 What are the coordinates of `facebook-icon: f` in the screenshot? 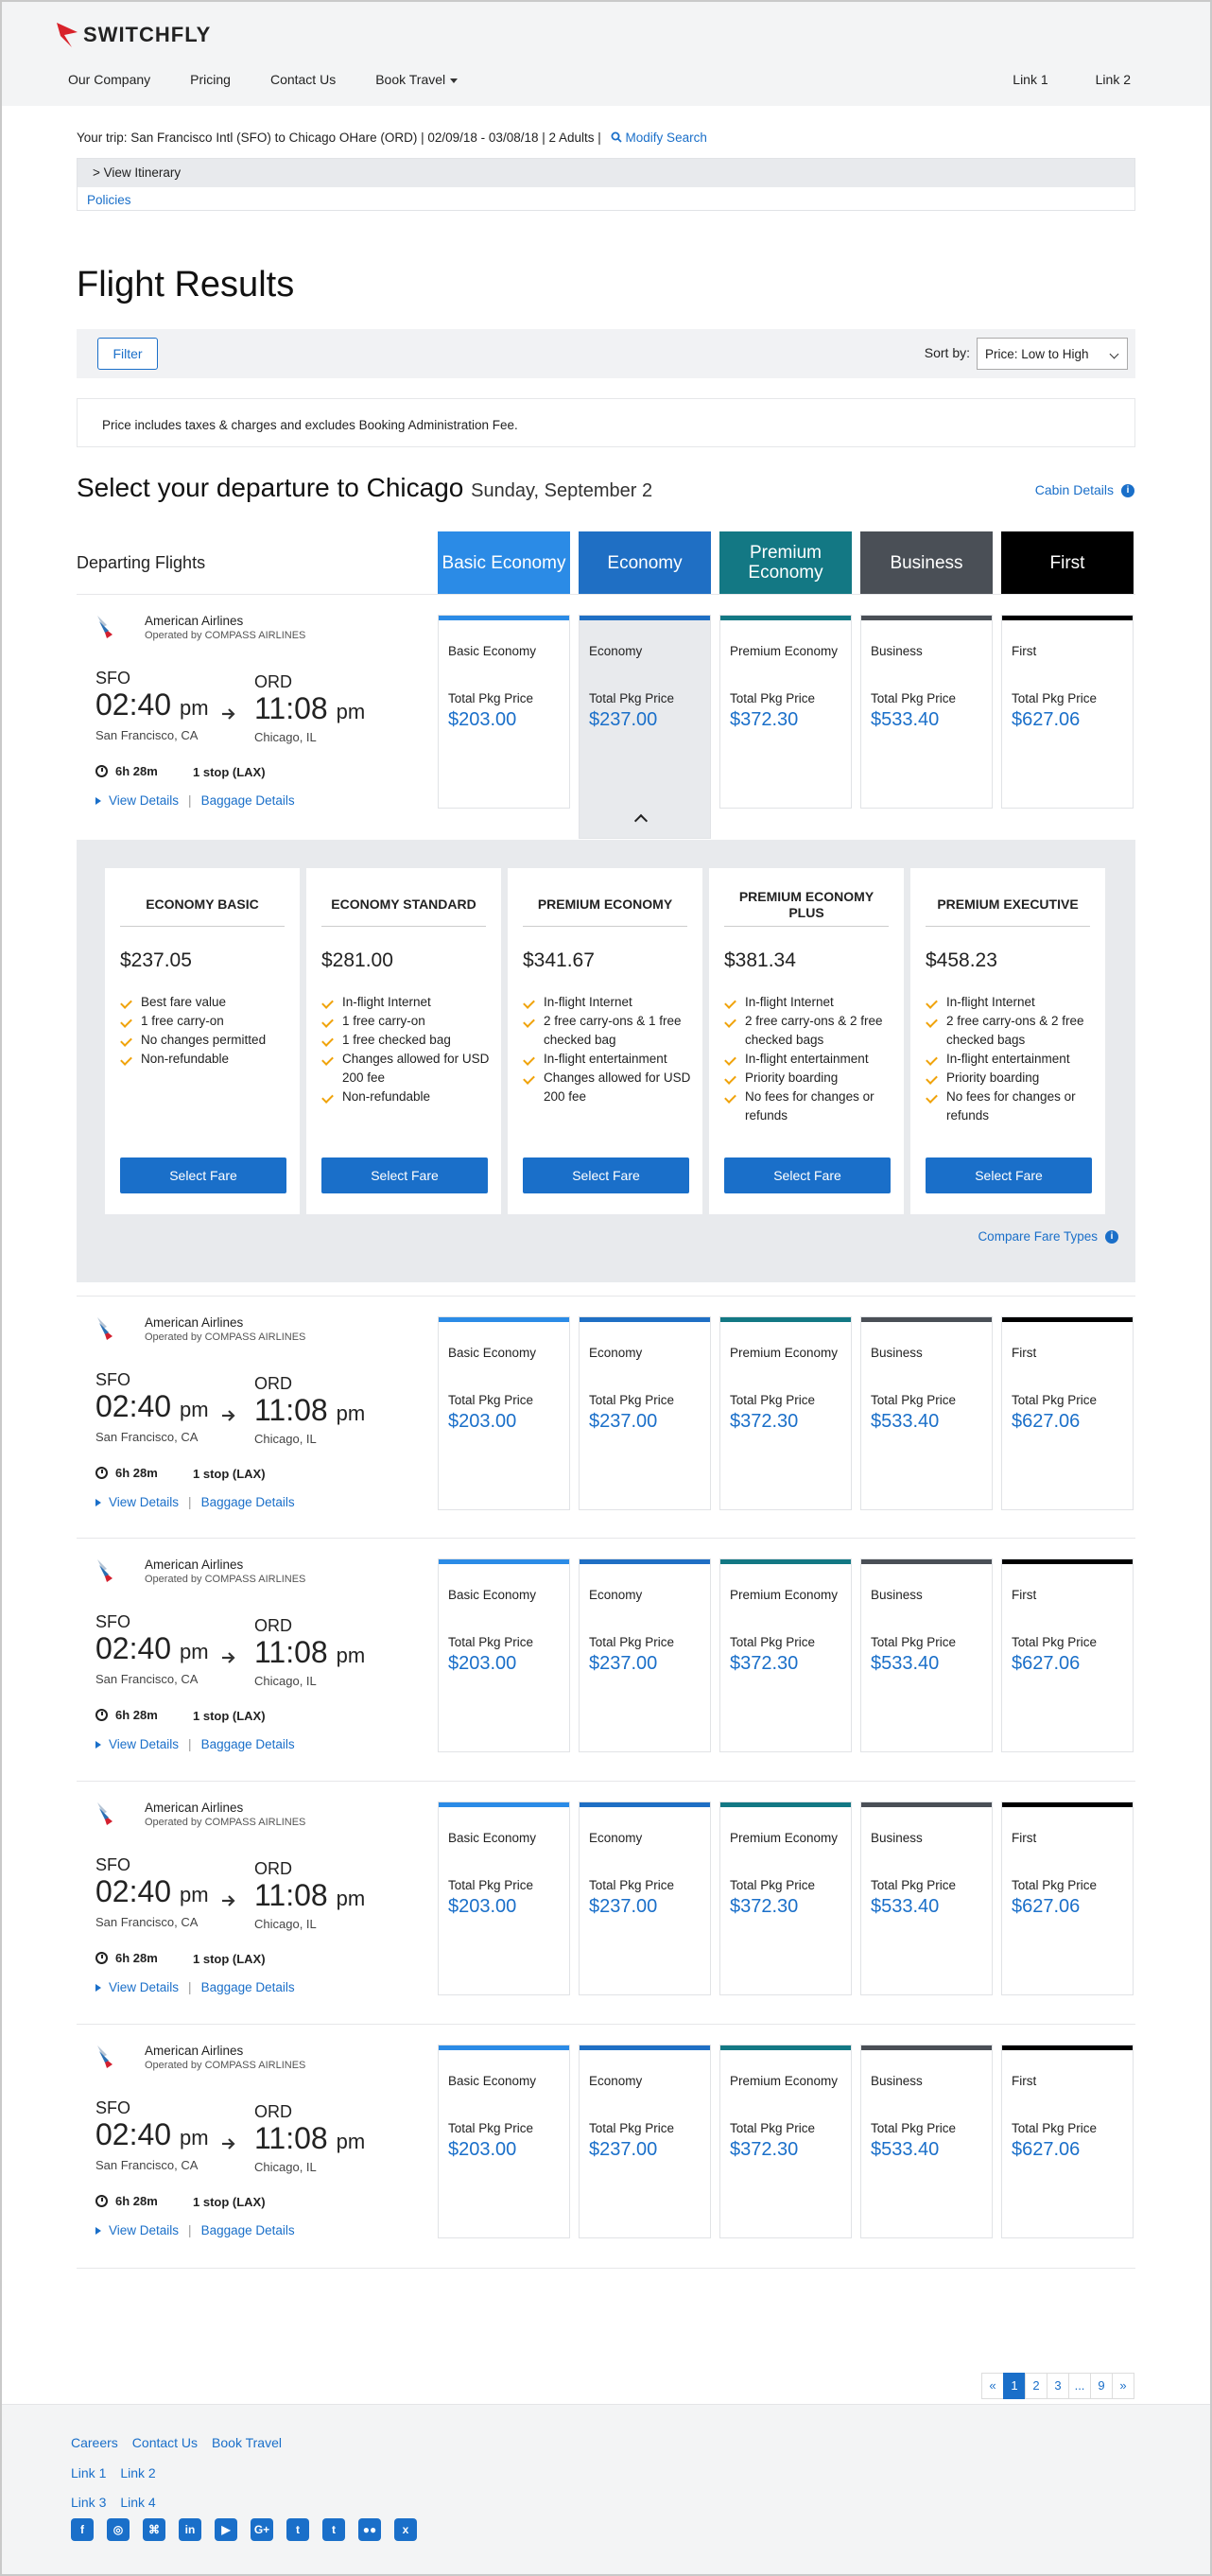 It's located at (82, 2529).